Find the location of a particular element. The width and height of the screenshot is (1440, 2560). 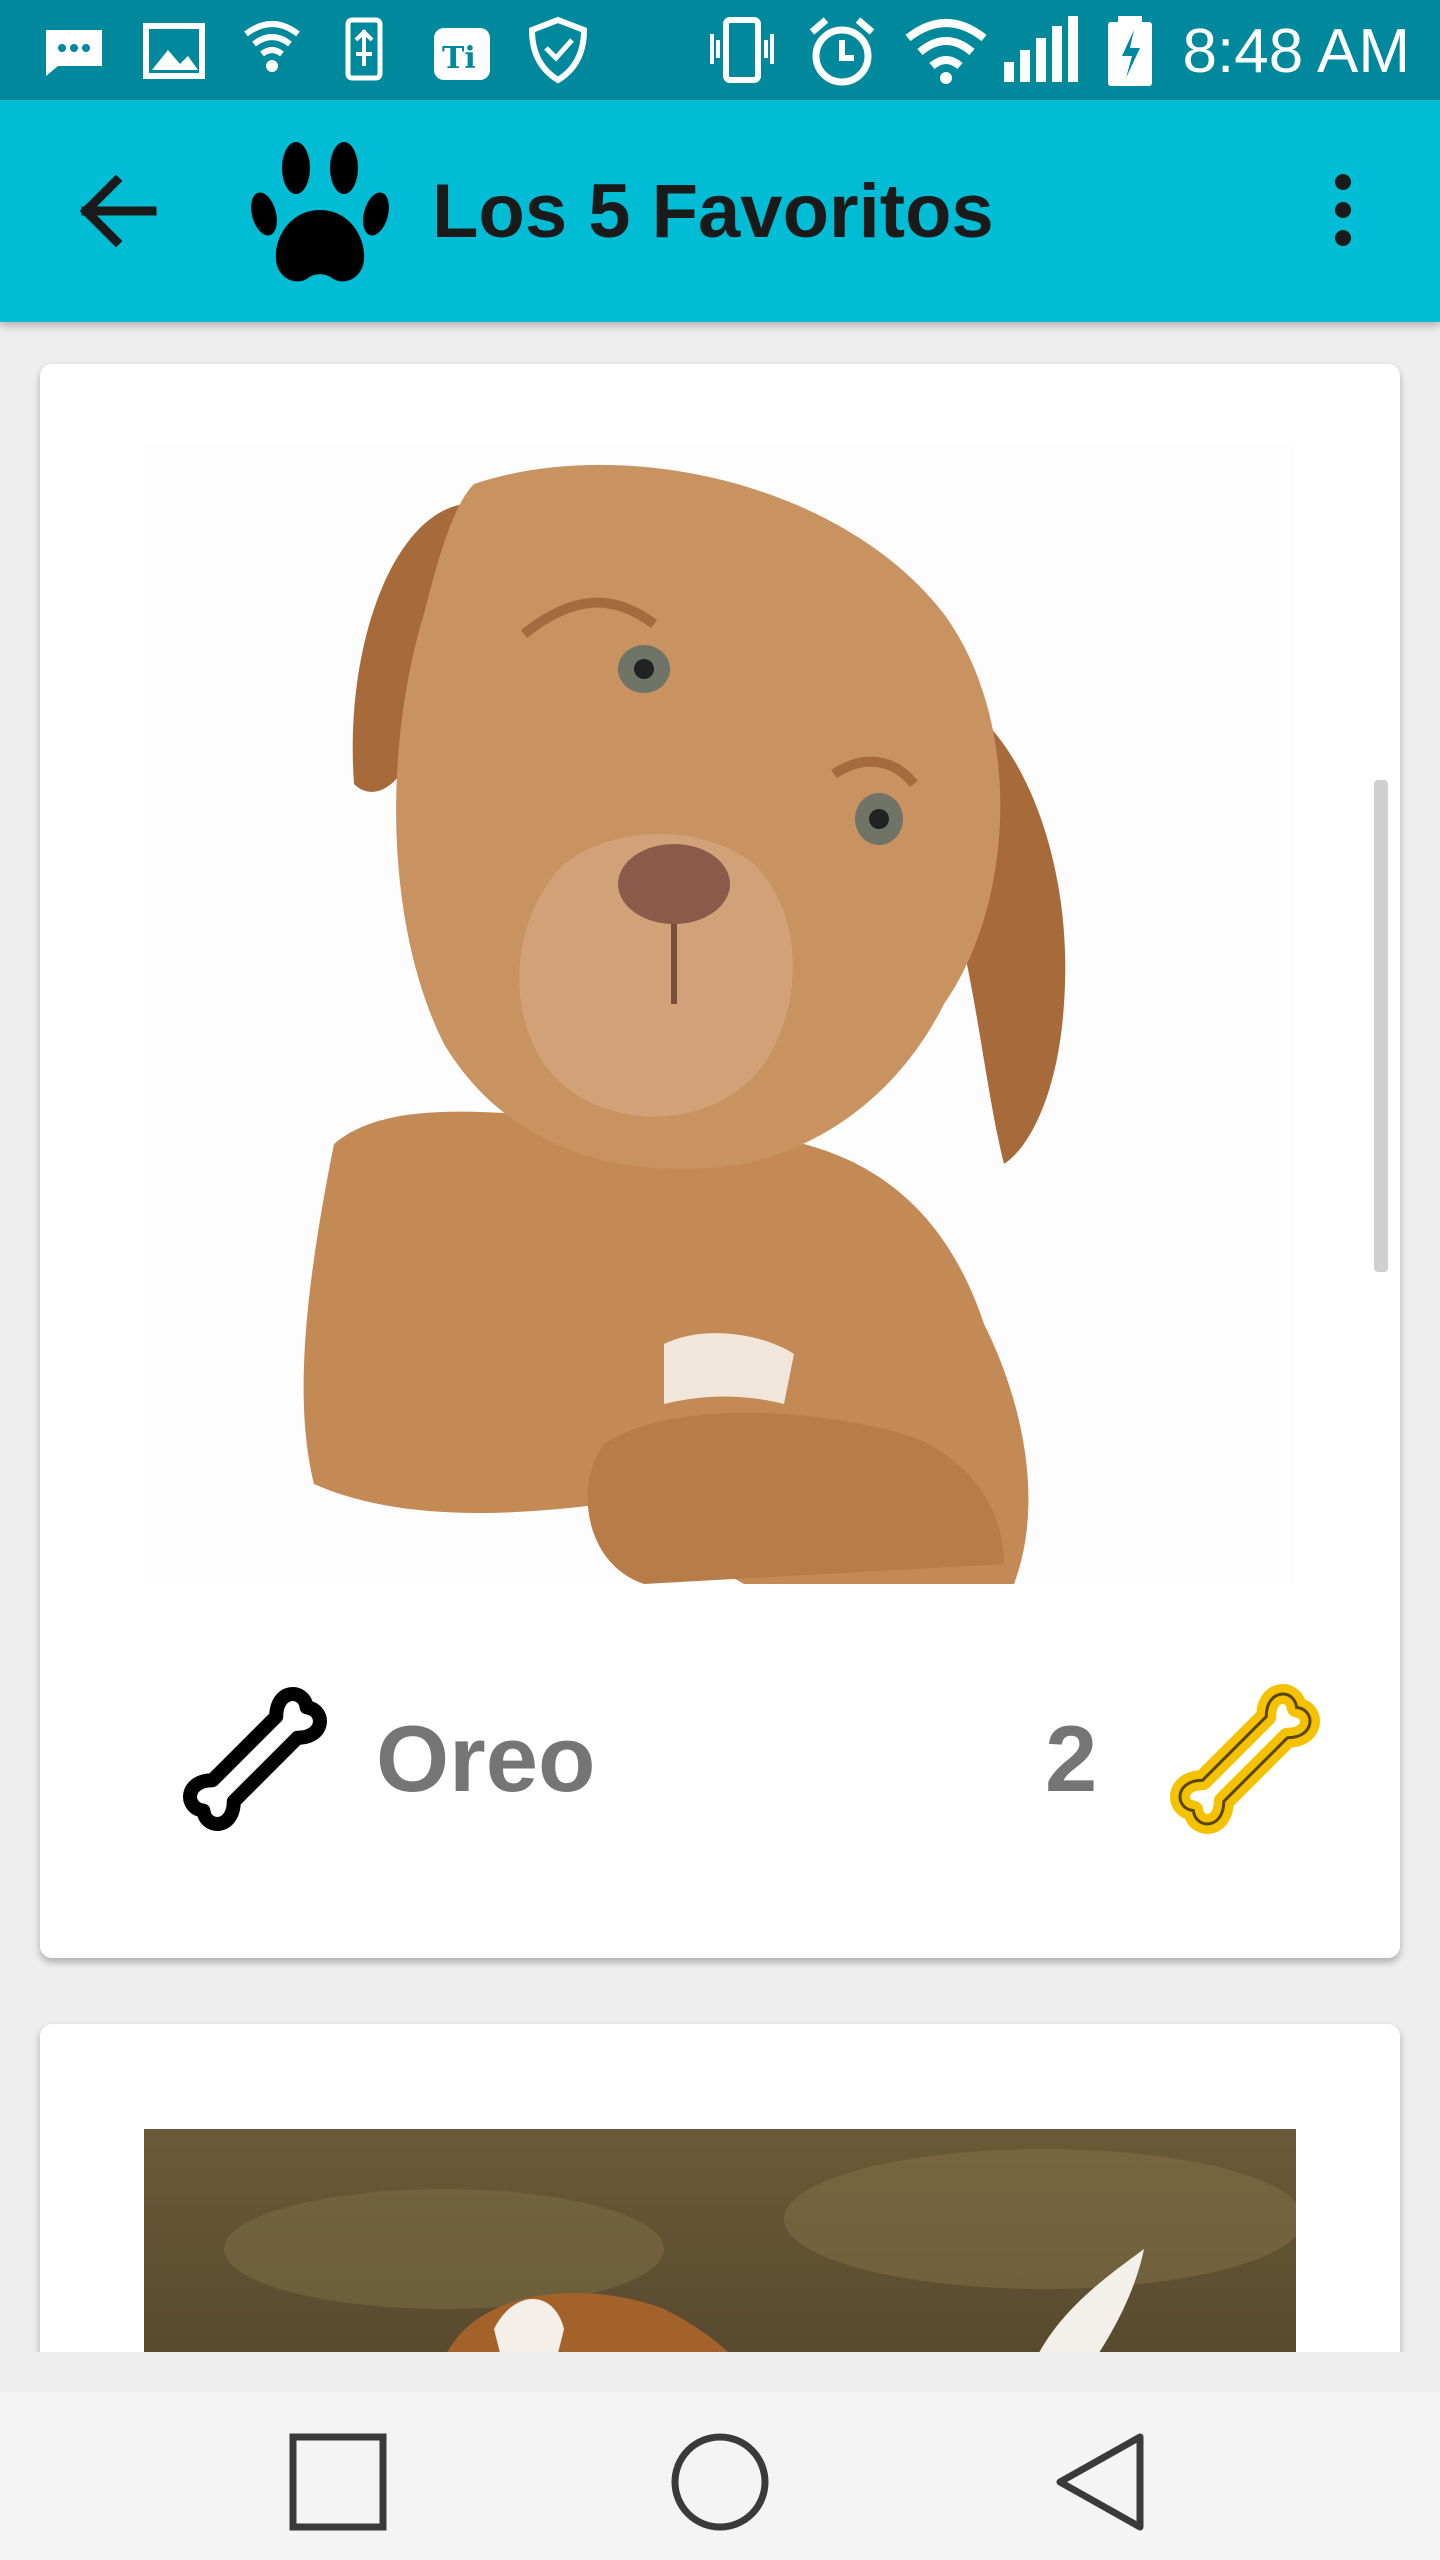

paw-icon is located at coordinates (320, 212).